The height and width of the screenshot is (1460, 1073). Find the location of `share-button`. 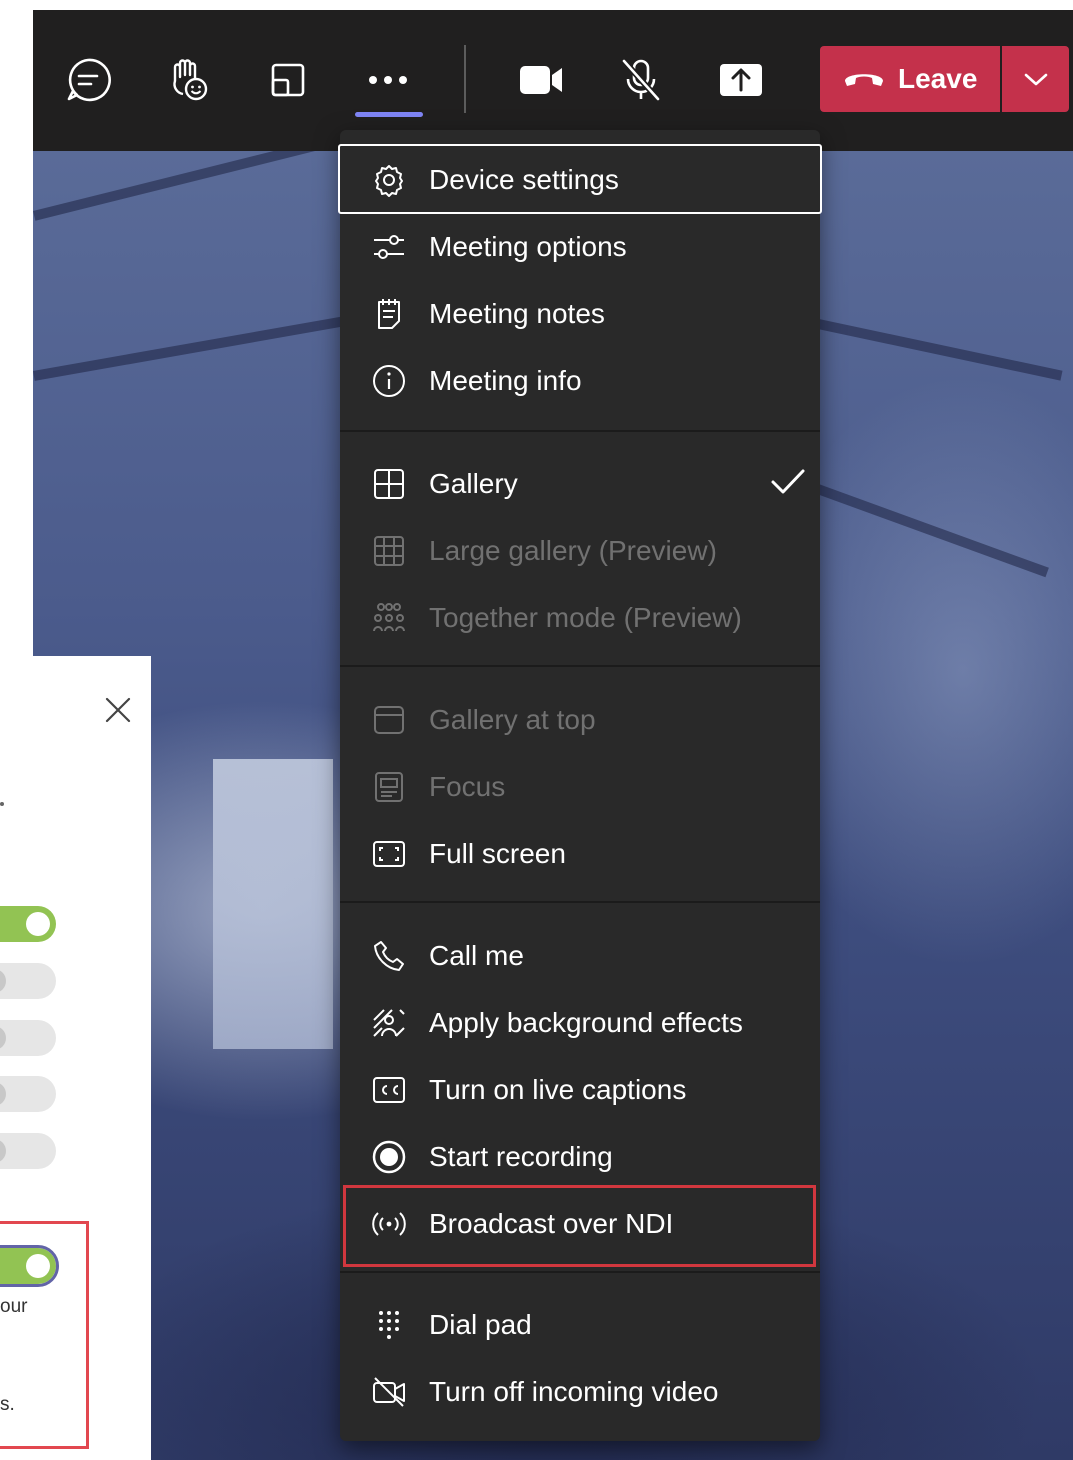

share-button is located at coordinates (741, 80).